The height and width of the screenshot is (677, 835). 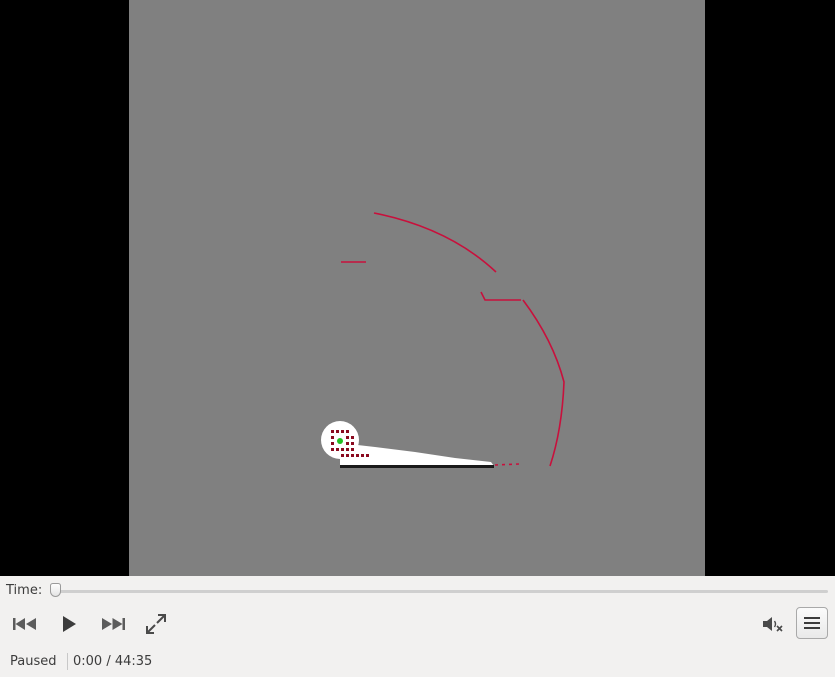 I want to click on time-label: Time:, so click(x=24, y=590).